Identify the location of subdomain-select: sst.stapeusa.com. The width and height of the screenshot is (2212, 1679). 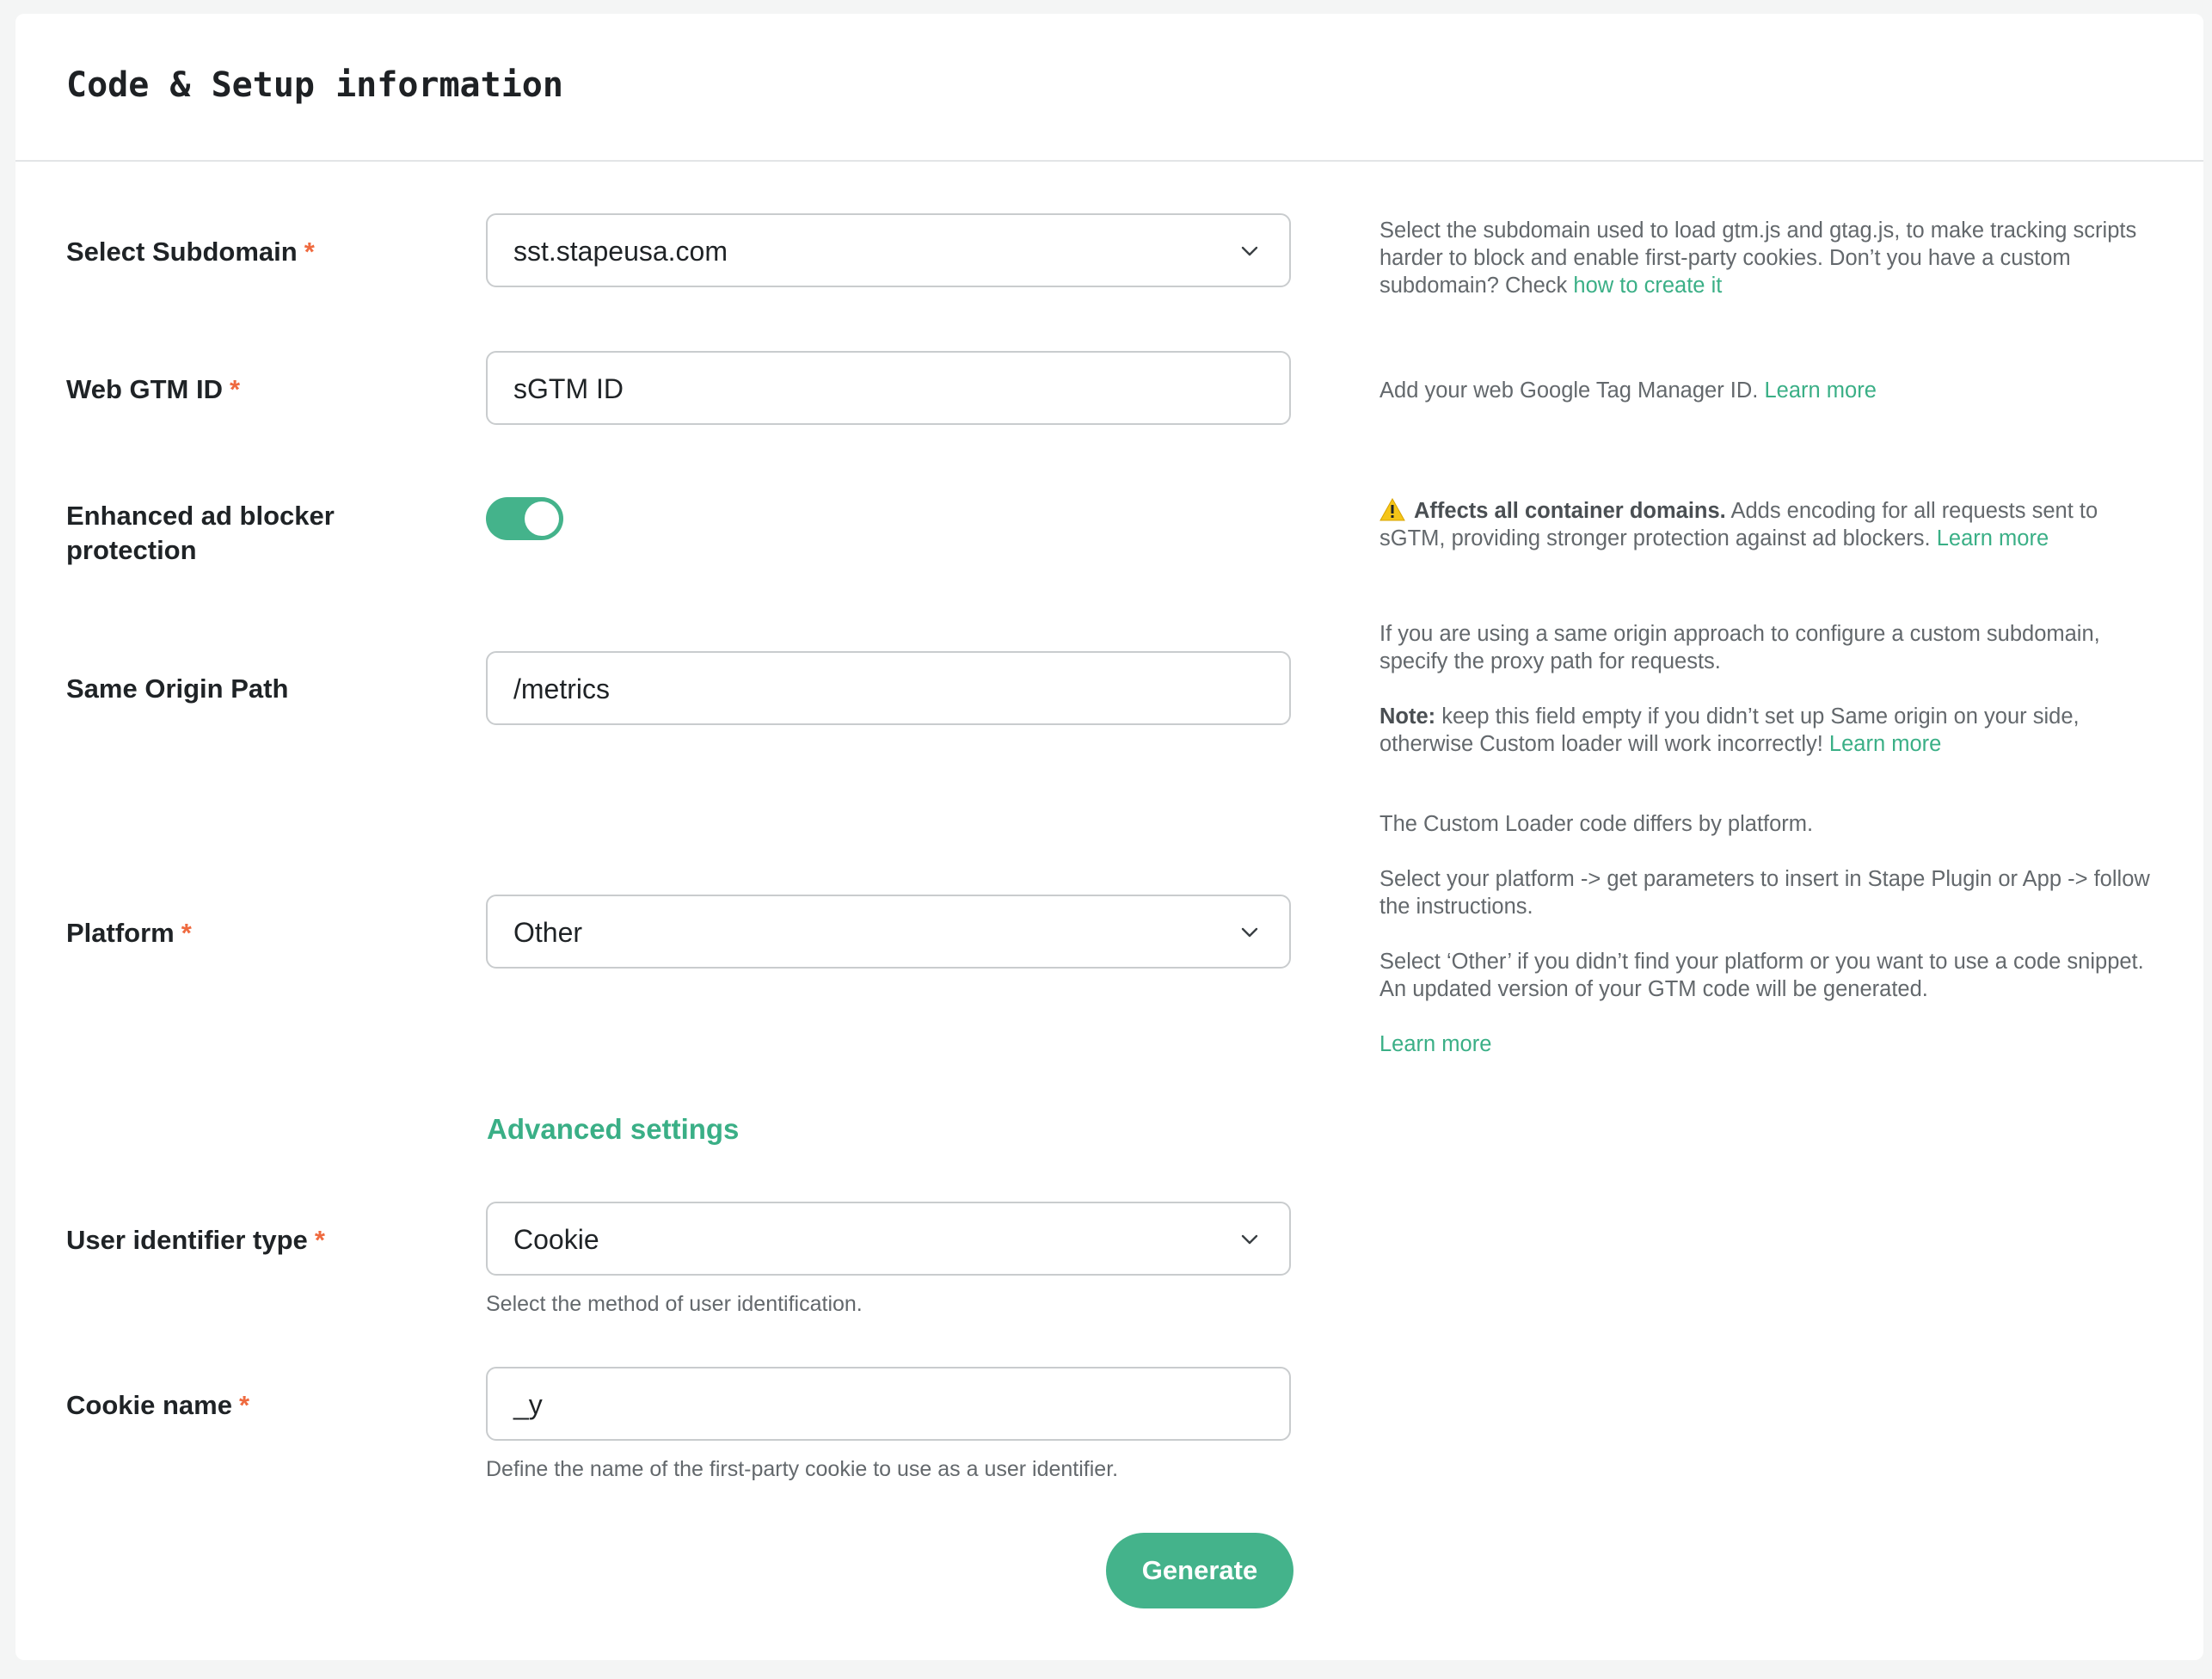
(889, 250).